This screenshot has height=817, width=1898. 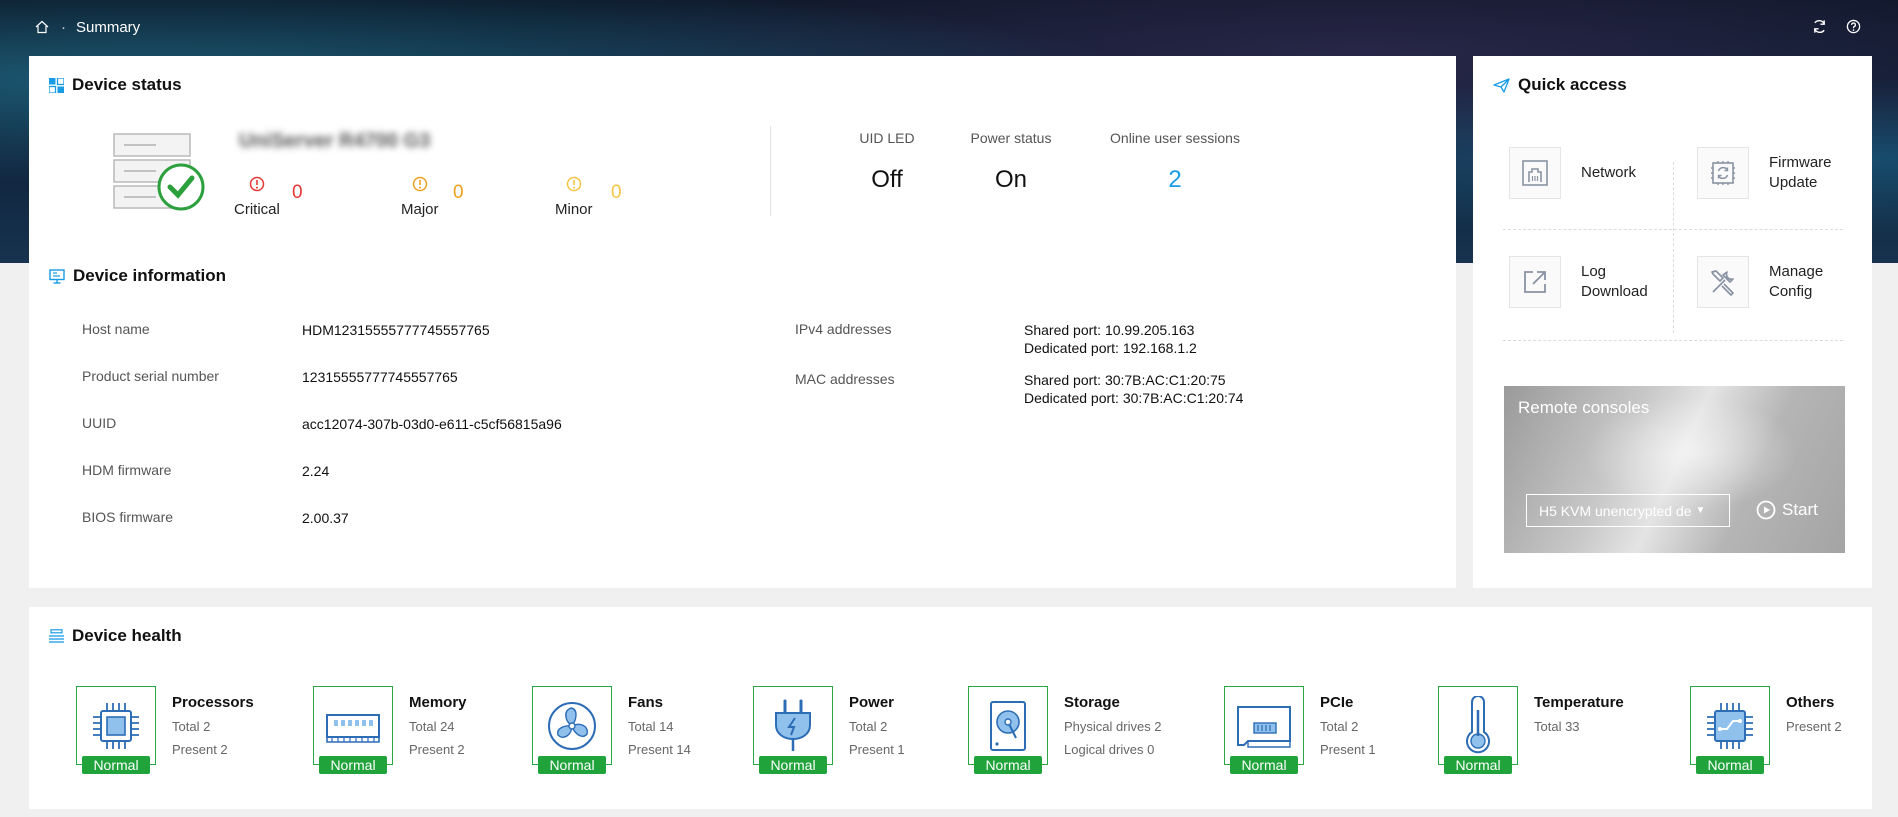 What do you see at coordinates (1125, 380) in the screenshot?
I see `mac-shared: Shared port: 30:7B:AC:C1:20:75` at bounding box center [1125, 380].